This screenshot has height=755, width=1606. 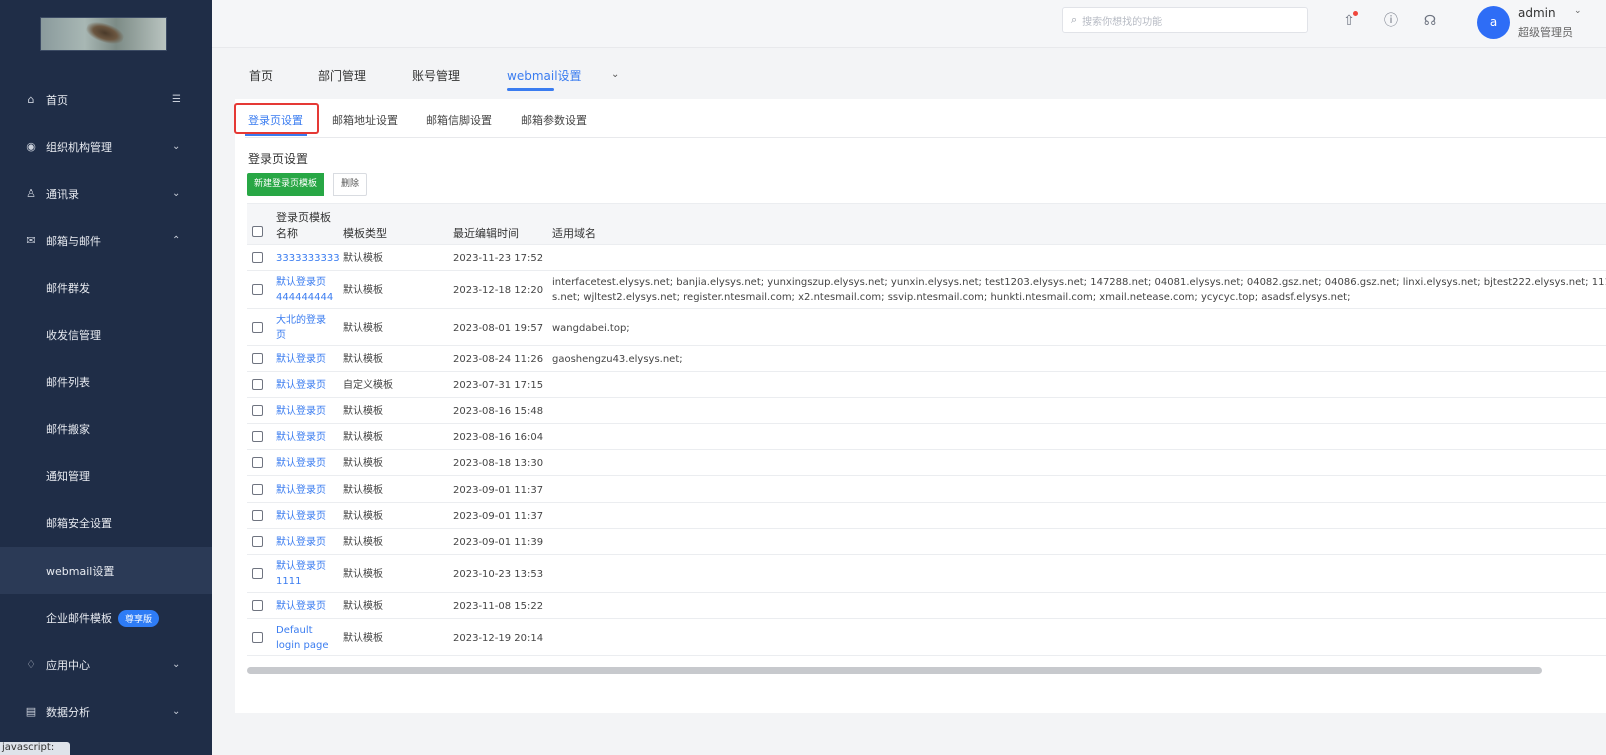 What do you see at coordinates (106, 428) in the screenshot?
I see `sidebar-item-mail-migration: 邮件搬家` at bounding box center [106, 428].